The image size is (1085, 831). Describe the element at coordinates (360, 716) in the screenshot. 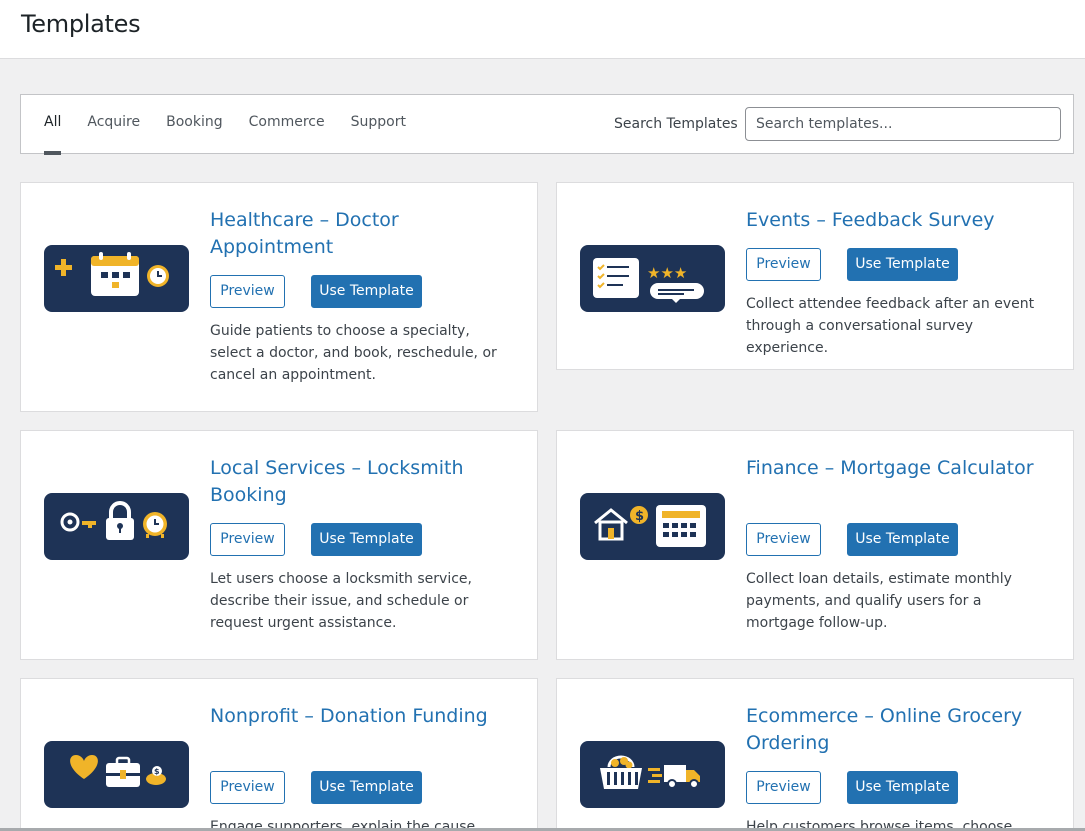

I see `template-title: Nonprofit – Donation Funding` at that location.